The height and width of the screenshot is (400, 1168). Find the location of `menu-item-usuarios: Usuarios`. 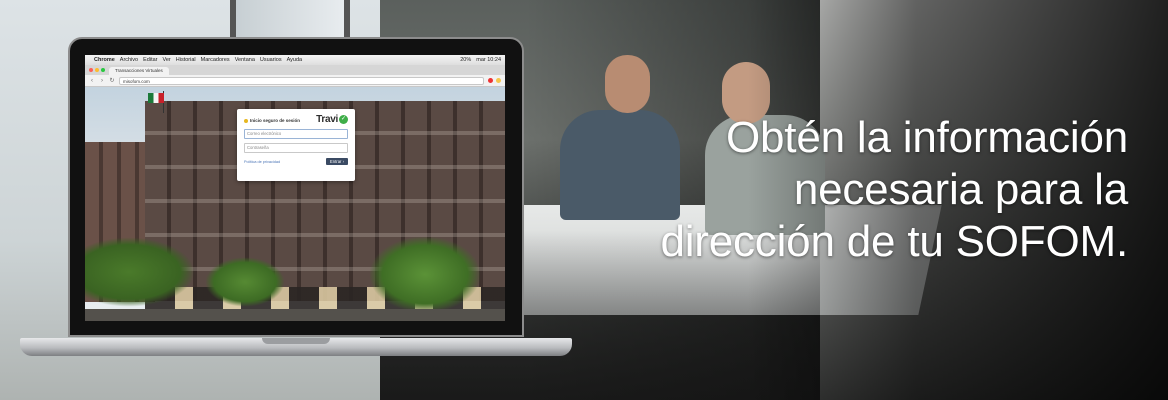

menu-item-usuarios: Usuarios is located at coordinates (271, 60).